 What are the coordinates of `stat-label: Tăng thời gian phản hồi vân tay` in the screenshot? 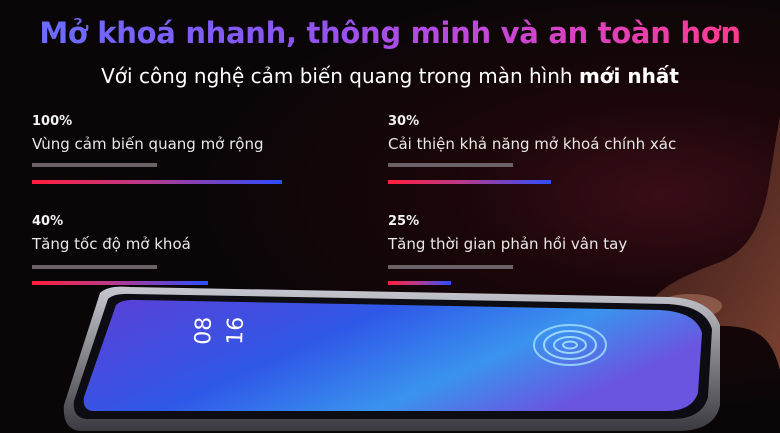 It's located at (508, 244).